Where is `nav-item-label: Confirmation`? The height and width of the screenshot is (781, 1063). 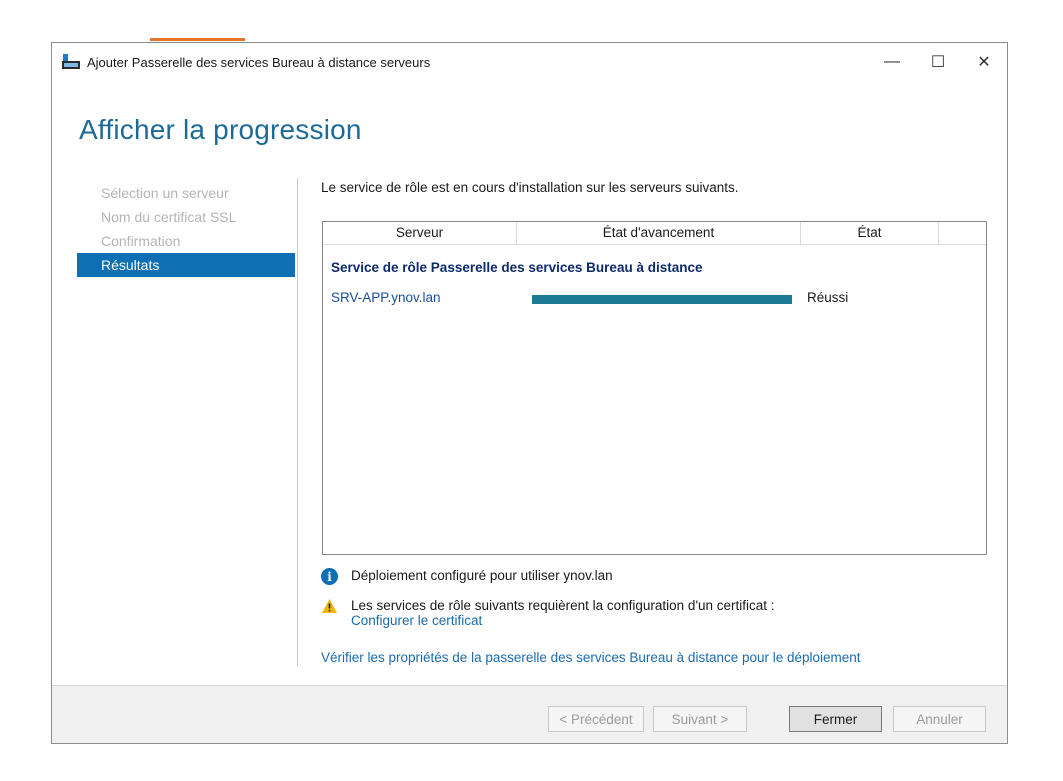 nav-item-label: Confirmation is located at coordinates (141, 241).